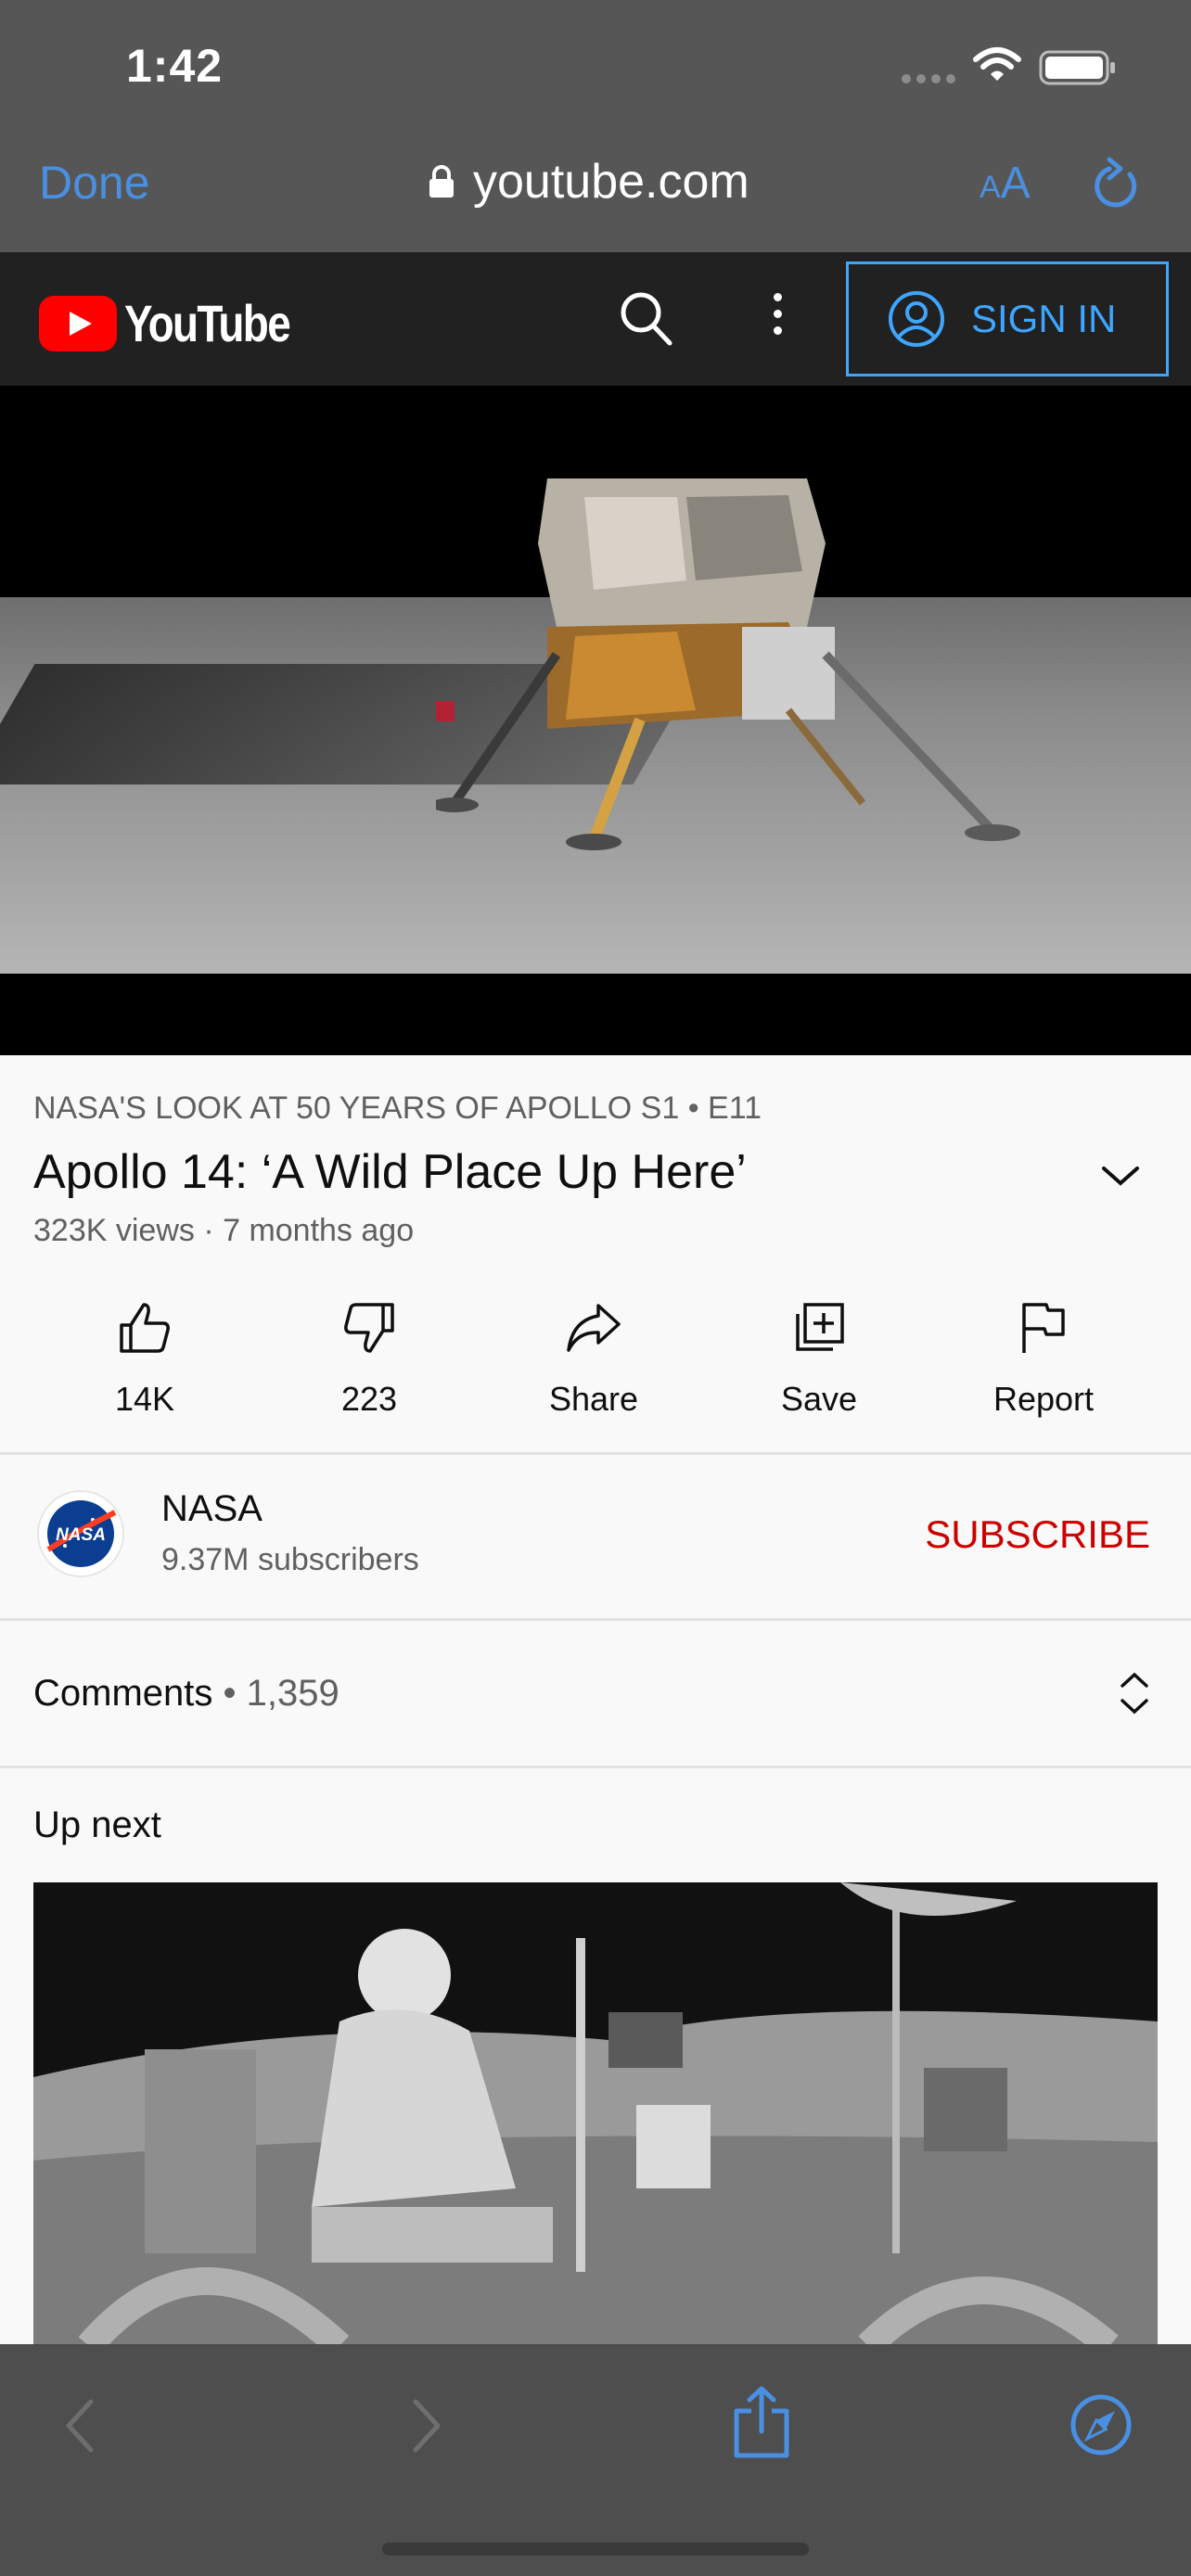 The image size is (1191, 2576). I want to click on lock-icon, so click(441, 181).